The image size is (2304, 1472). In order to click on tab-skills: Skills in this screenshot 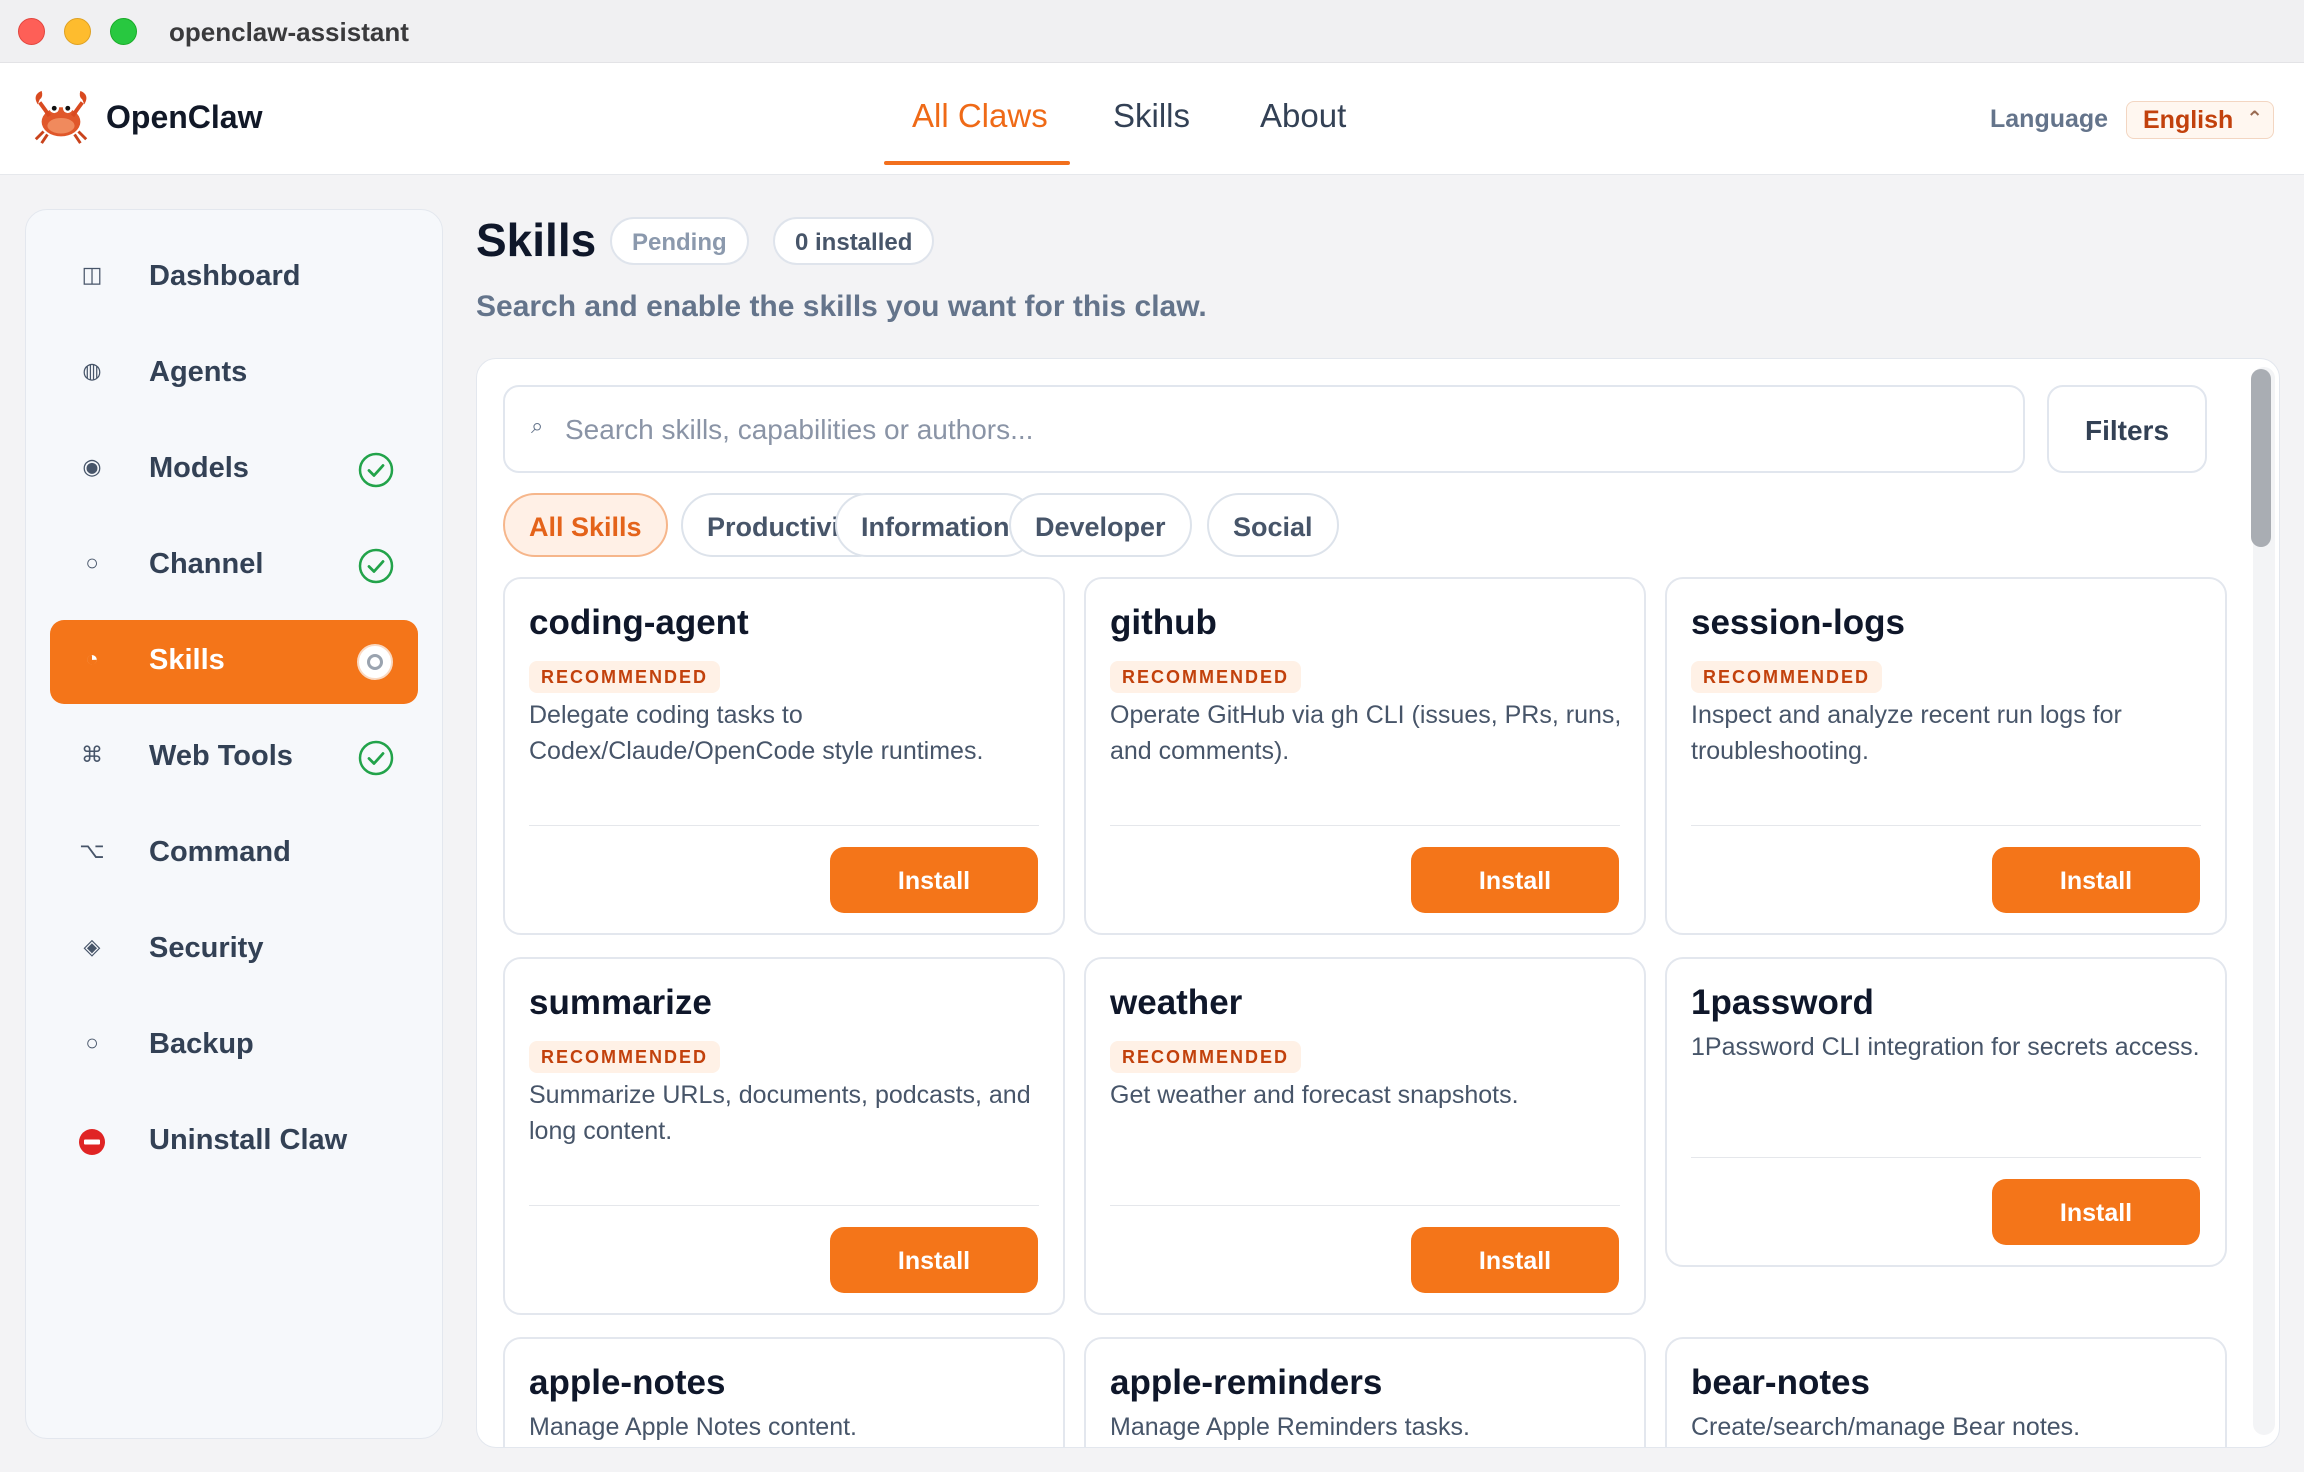, I will do `click(1151, 116)`.